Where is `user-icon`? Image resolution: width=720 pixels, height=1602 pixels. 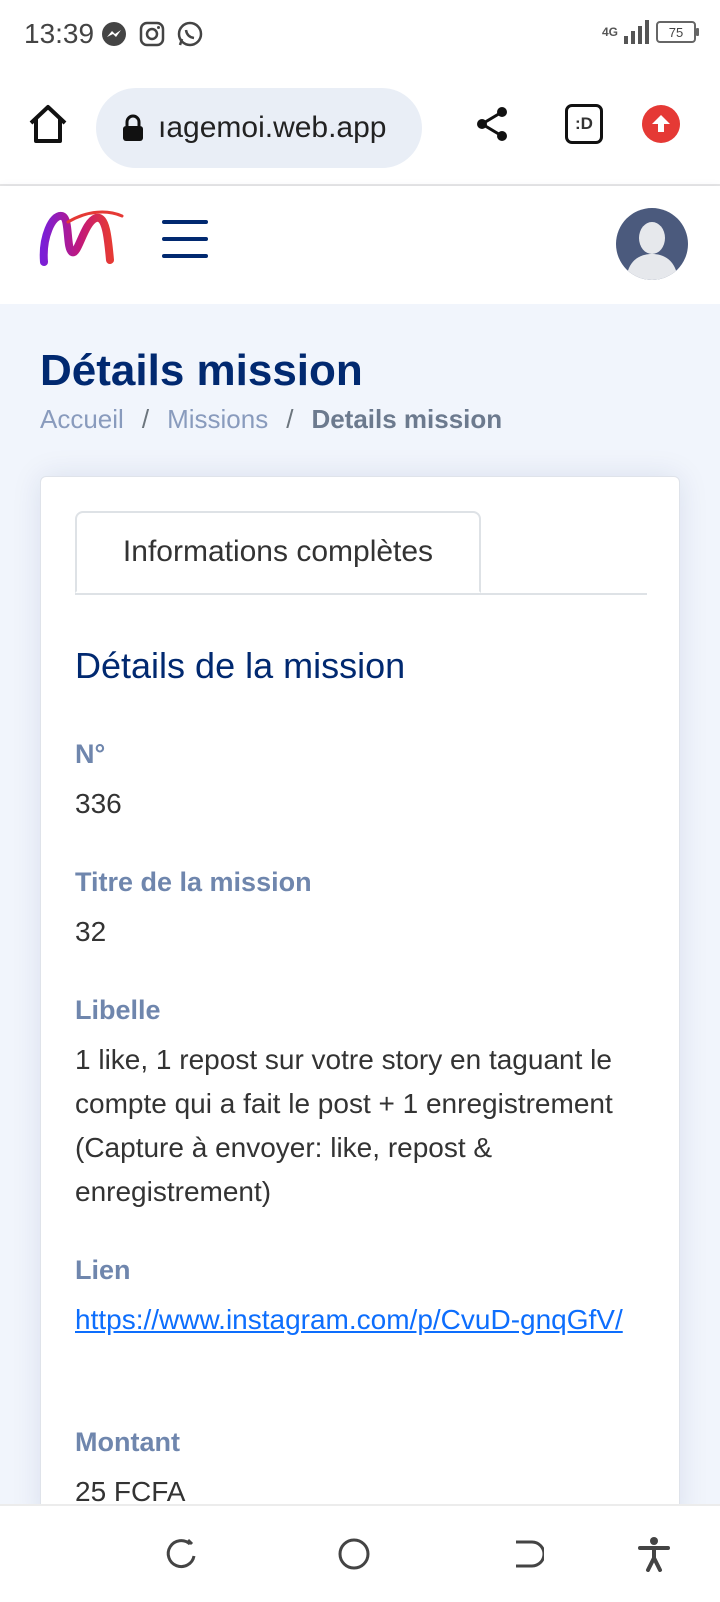
user-icon is located at coordinates (652, 251).